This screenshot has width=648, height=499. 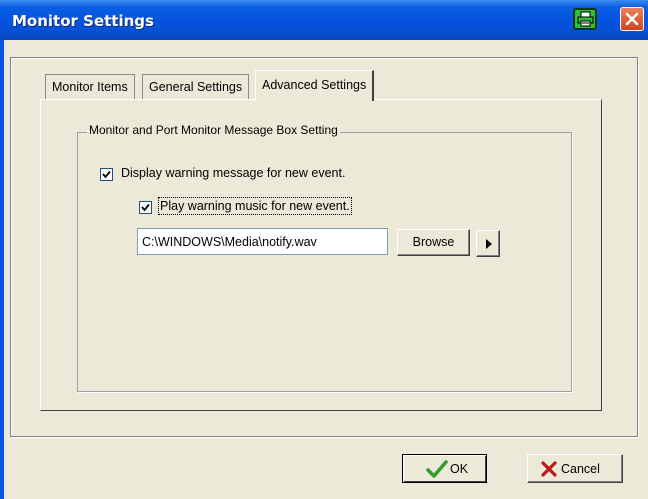 I want to click on tab-general-settings: General Settings, so click(x=196, y=86).